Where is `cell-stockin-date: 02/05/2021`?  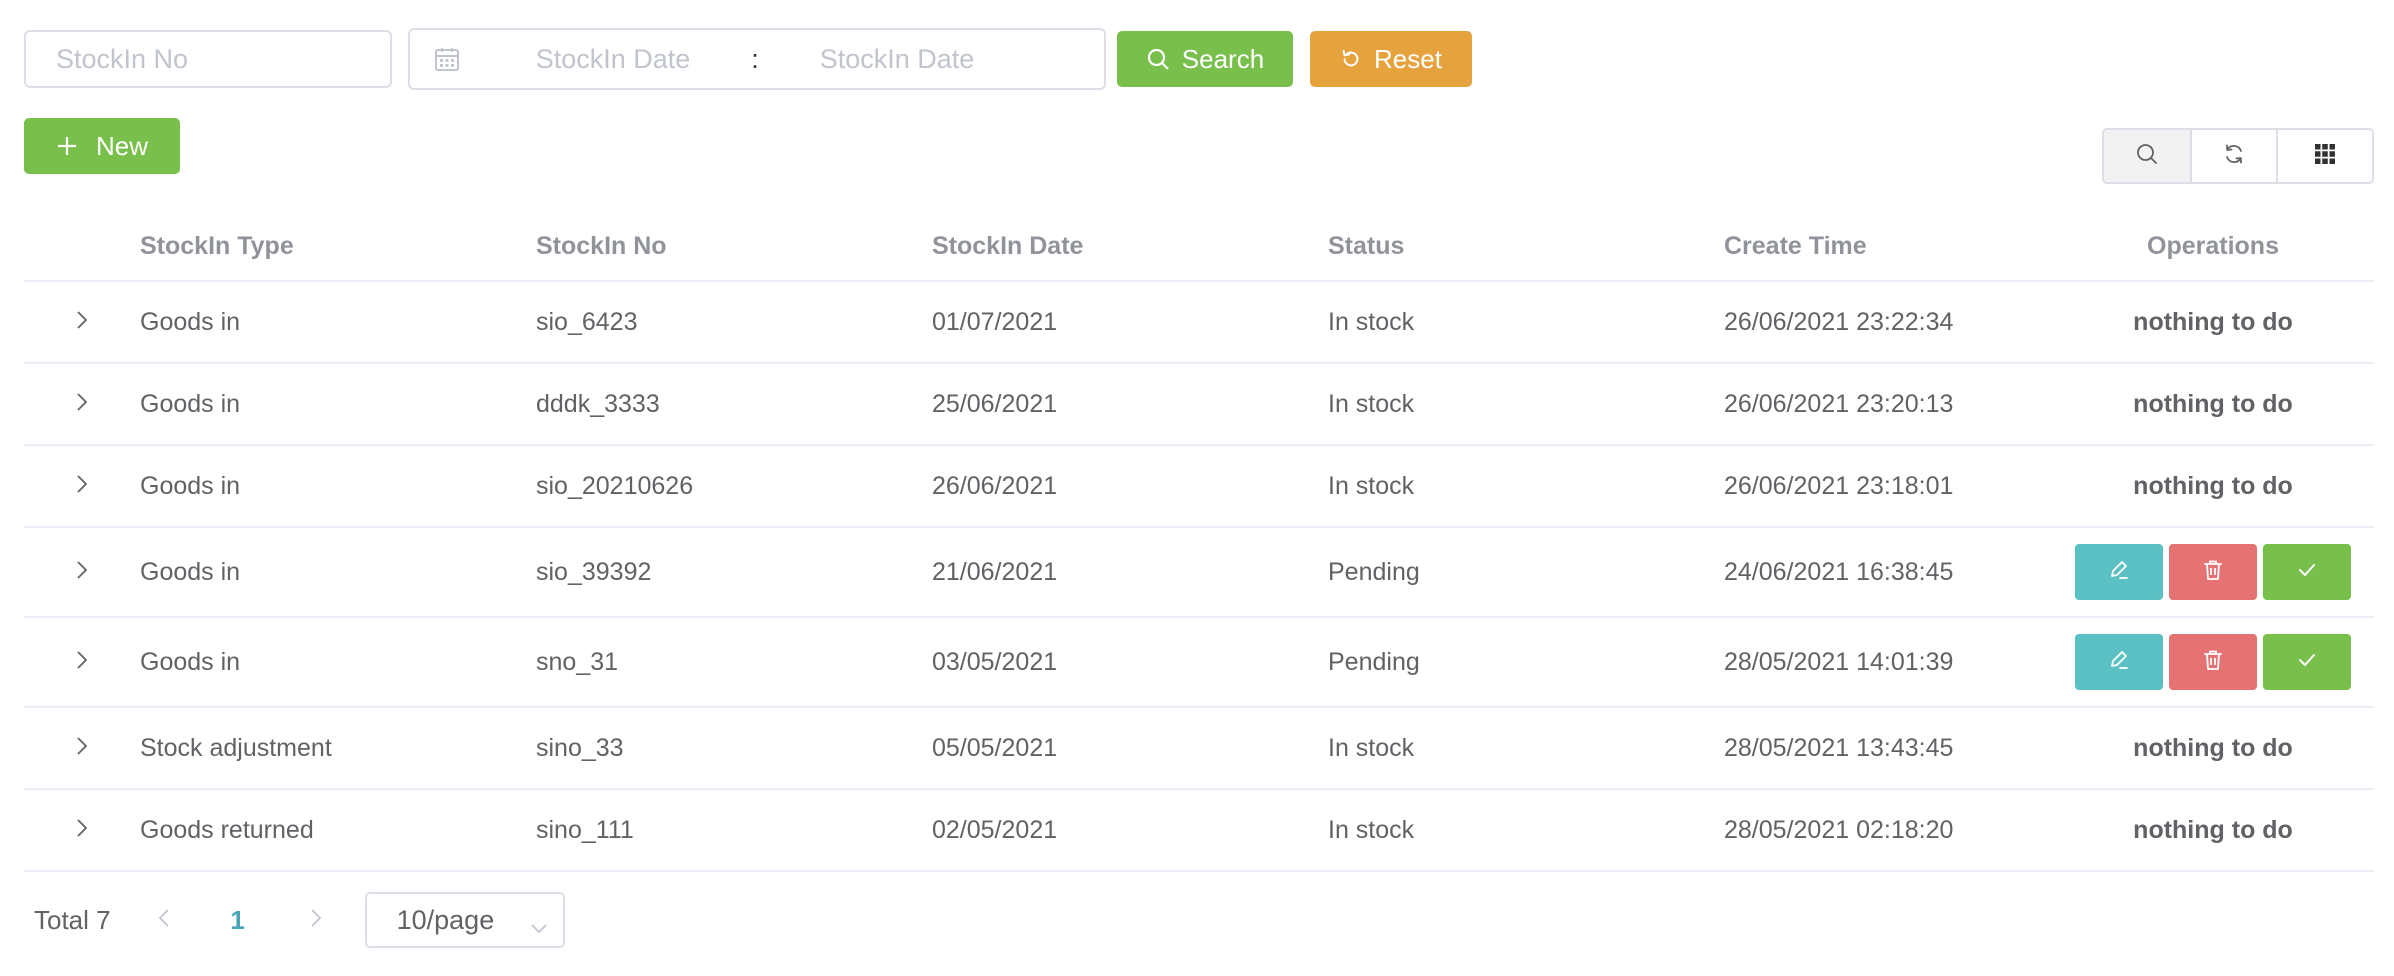 cell-stockin-date: 02/05/2021 is located at coordinates (995, 829).